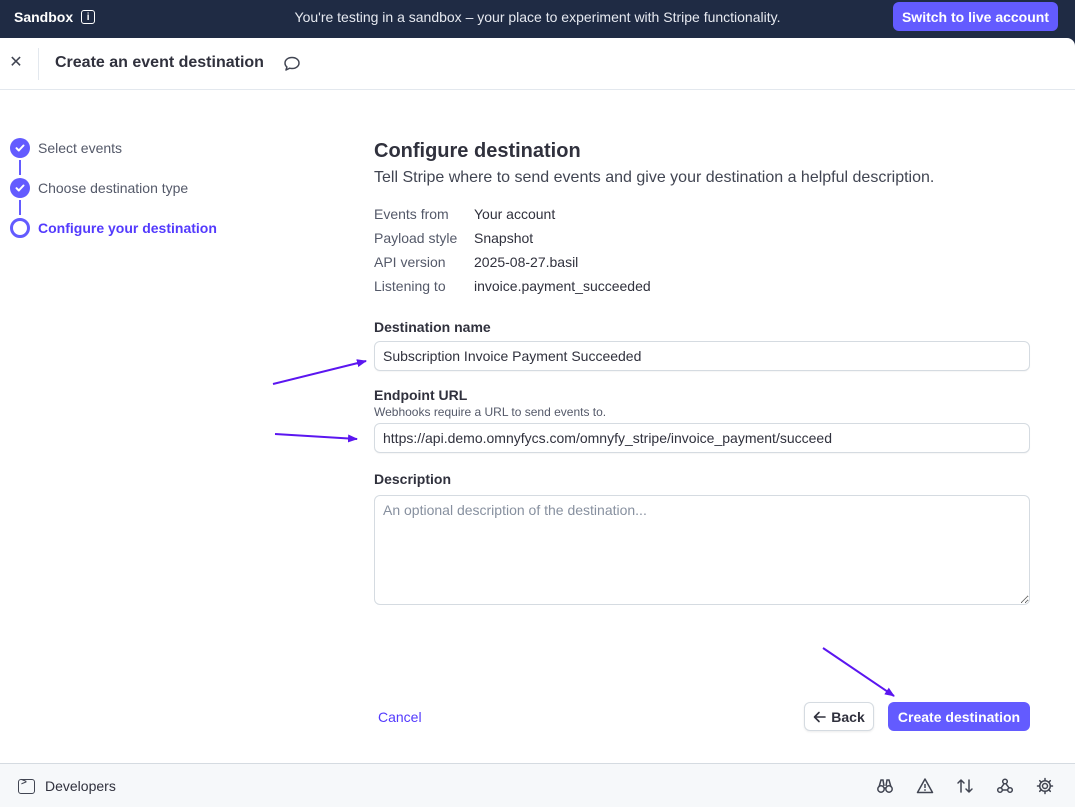  What do you see at coordinates (416, 238) in the screenshot?
I see `summary-key: Payload style` at bounding box center [416, 238].